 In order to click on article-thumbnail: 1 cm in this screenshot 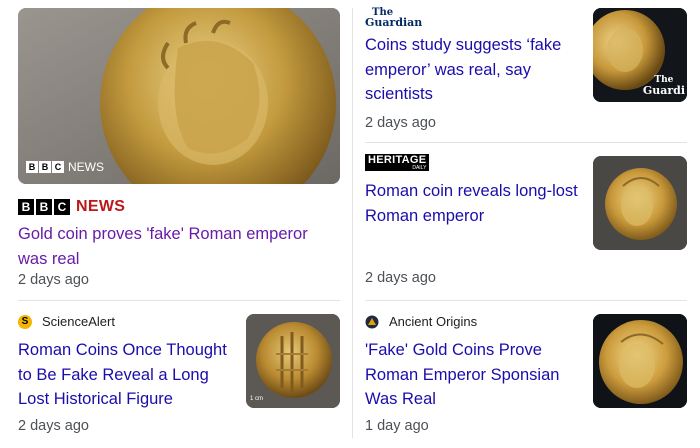, I will do `click(293, 361)`.